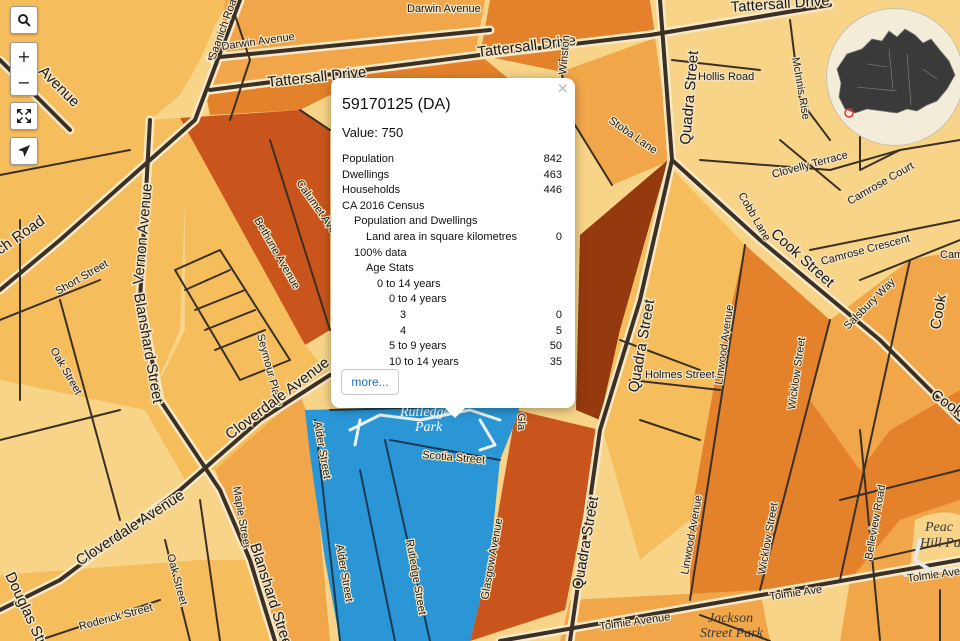  I want to click on popup-tip, so click(455, 413).